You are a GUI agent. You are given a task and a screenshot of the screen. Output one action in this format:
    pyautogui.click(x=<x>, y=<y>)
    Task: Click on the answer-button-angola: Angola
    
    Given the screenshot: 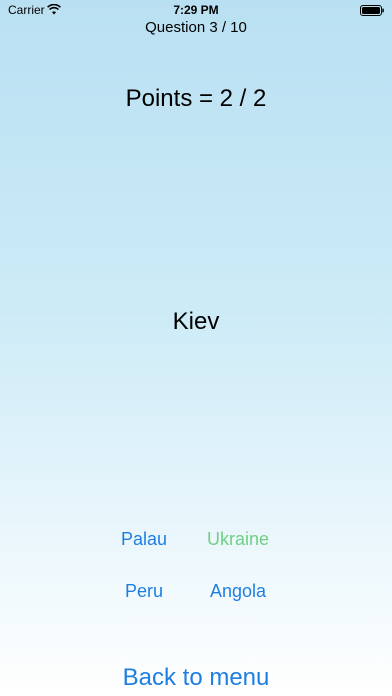 What is the action you would take?
    pyautogui.click(x=238, y=591)
    